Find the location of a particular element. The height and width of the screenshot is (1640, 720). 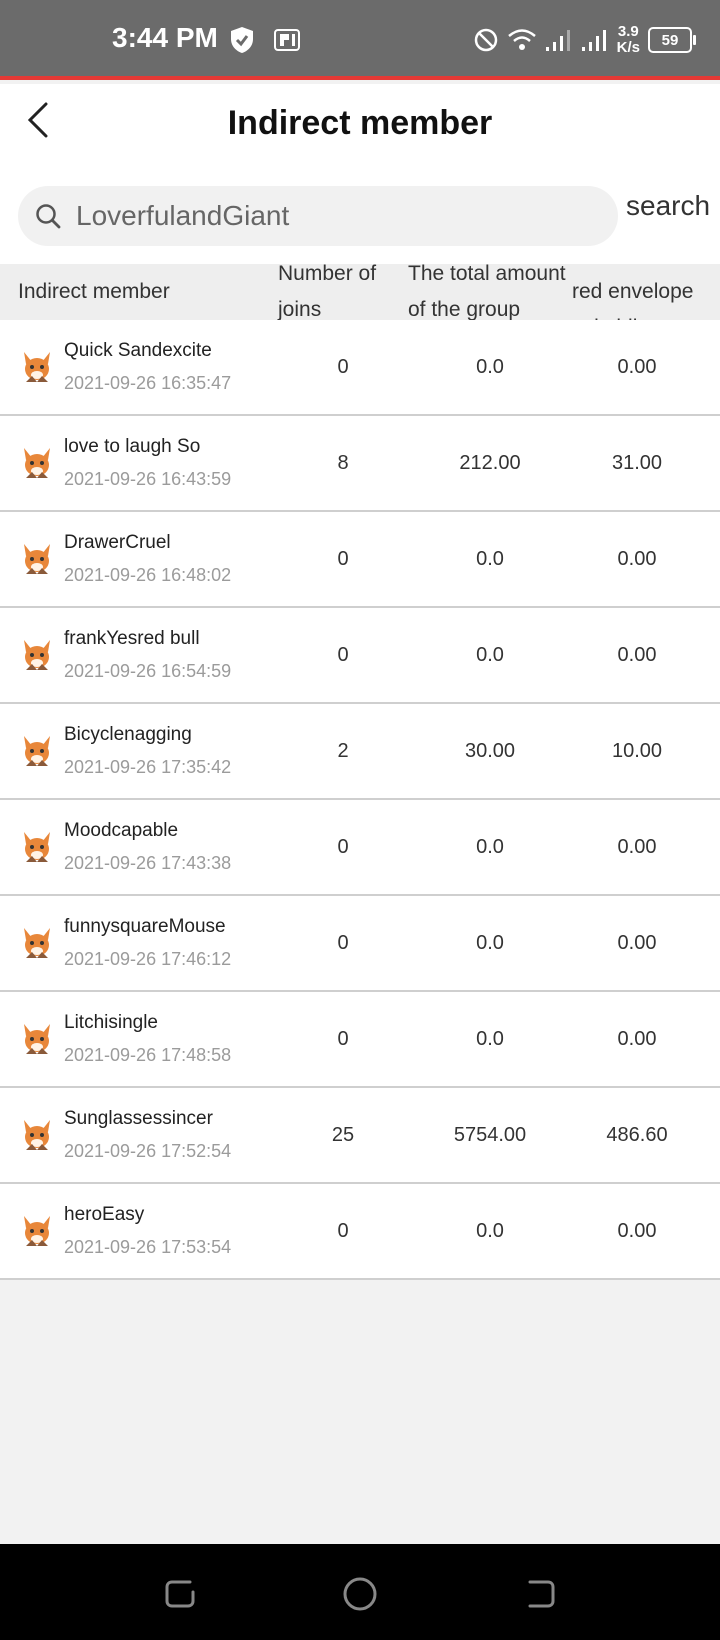

red-envelope-subsidy: 10.00 is located at coordinates (637, 751).